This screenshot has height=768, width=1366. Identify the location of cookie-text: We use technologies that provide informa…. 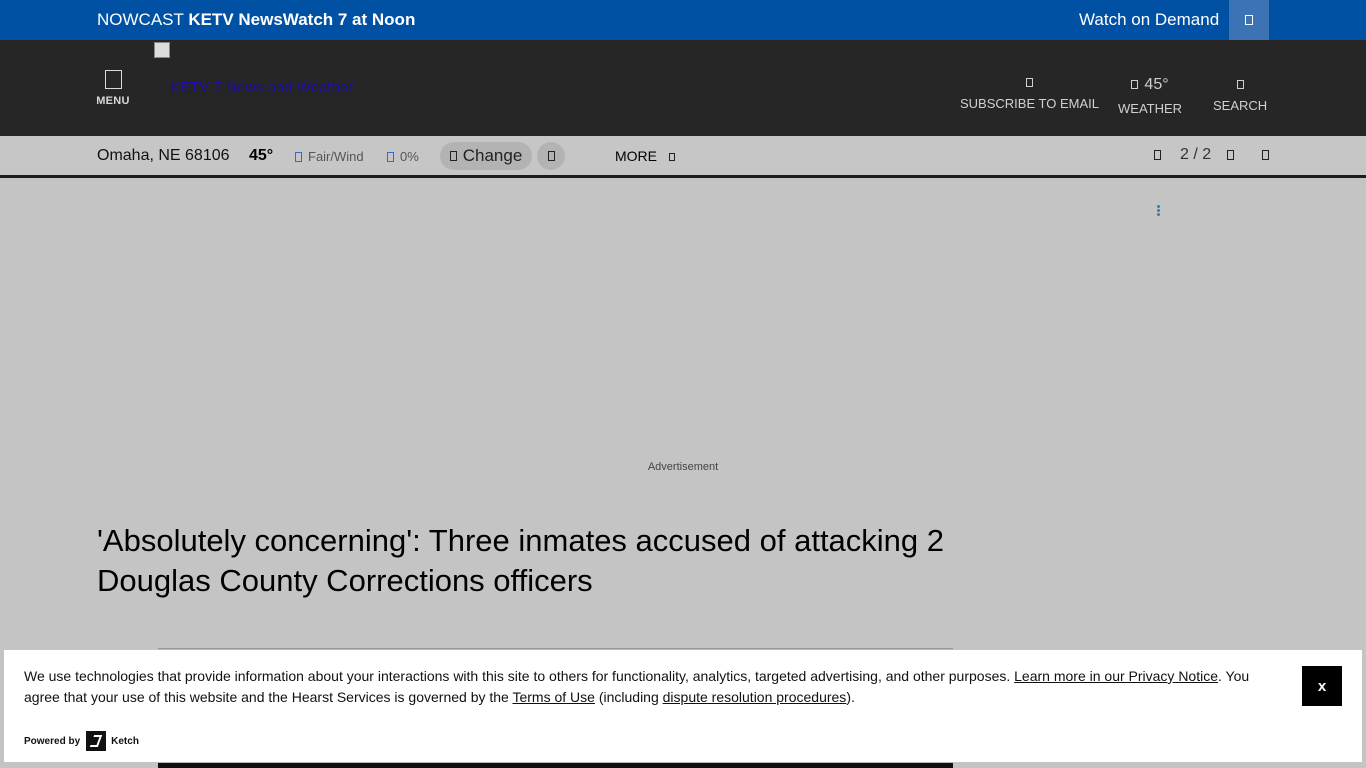
(655, 687).